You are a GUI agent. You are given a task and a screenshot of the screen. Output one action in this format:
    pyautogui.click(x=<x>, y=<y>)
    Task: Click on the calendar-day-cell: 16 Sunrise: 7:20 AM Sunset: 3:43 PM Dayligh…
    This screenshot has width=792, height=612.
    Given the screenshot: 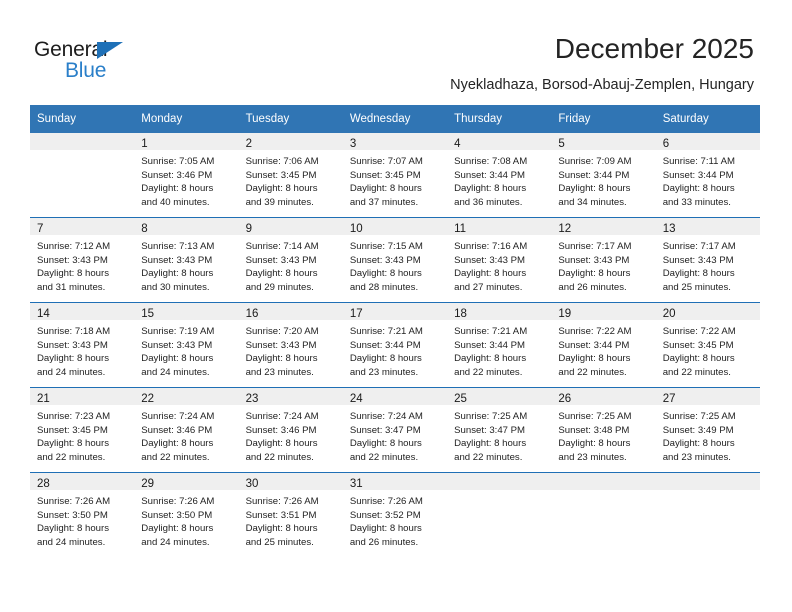 What is the action you would take?
    pyautogui.click(x=290, y=345)
    